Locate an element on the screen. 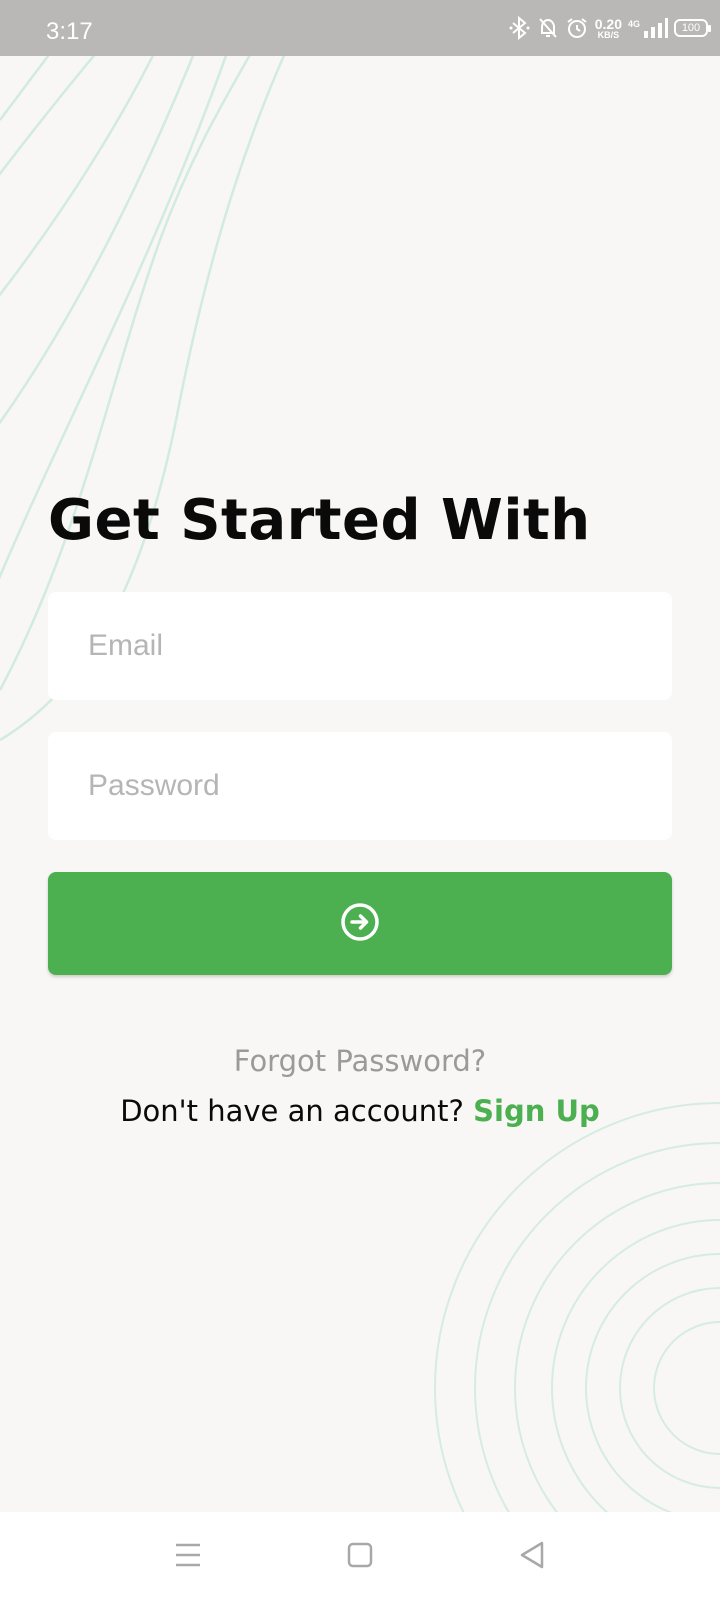 This screenshot has width=720, height=1600. arrow-right-circle-icon is located at coordinates (360, 923).